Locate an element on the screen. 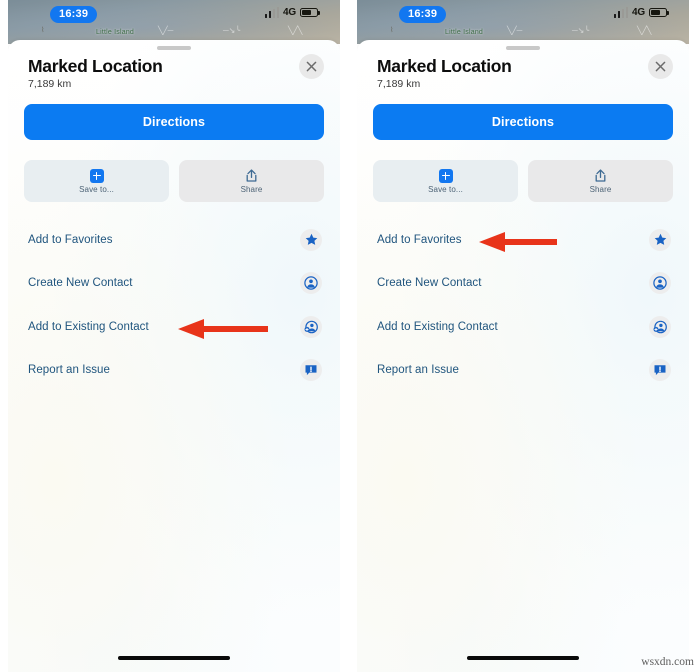 The width and height of the screenshot is (700, 672). status-bar-left: 16:39 4G is located at coordinates (174, 14).